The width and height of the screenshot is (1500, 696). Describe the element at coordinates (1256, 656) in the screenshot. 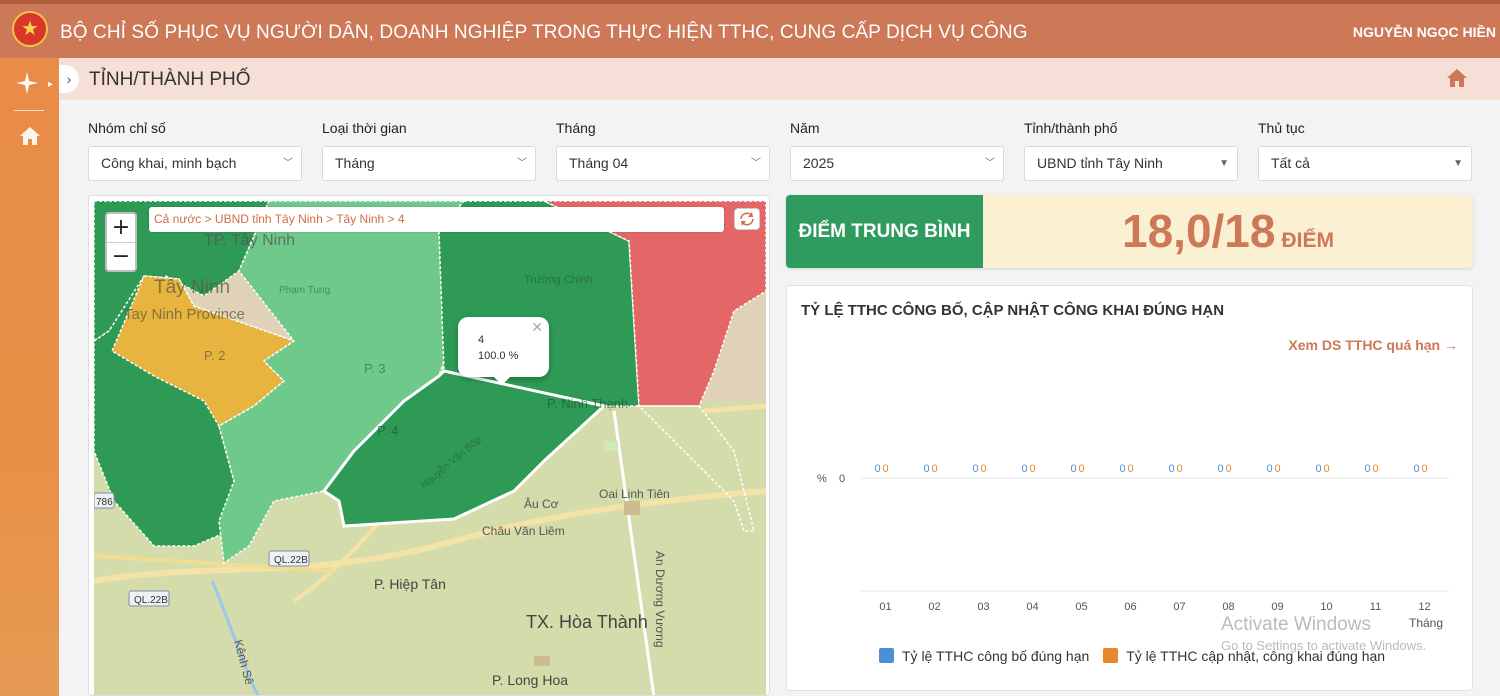

I see `legend-label: Tỷ lệ TTHC cập nhật, công khai đúng hạn` at that location.